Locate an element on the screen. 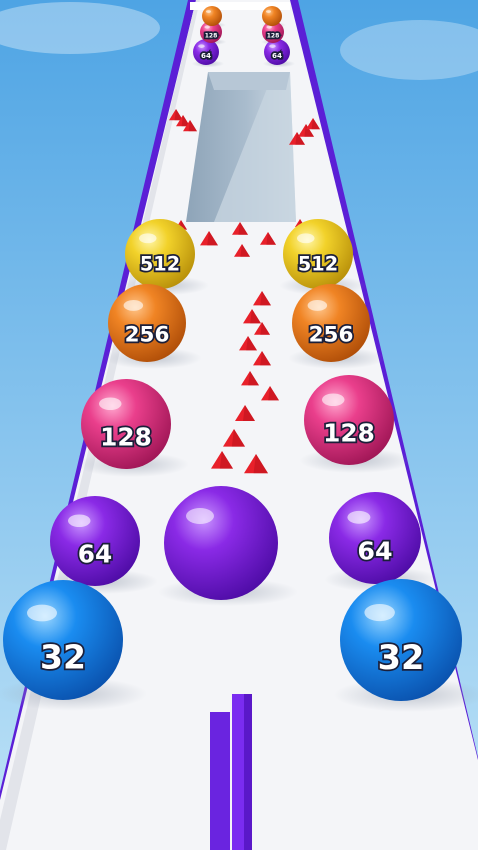 The width and height of the screenshot is (478, 850). ball-128-left: 128 is located at coordinates (126, 424).